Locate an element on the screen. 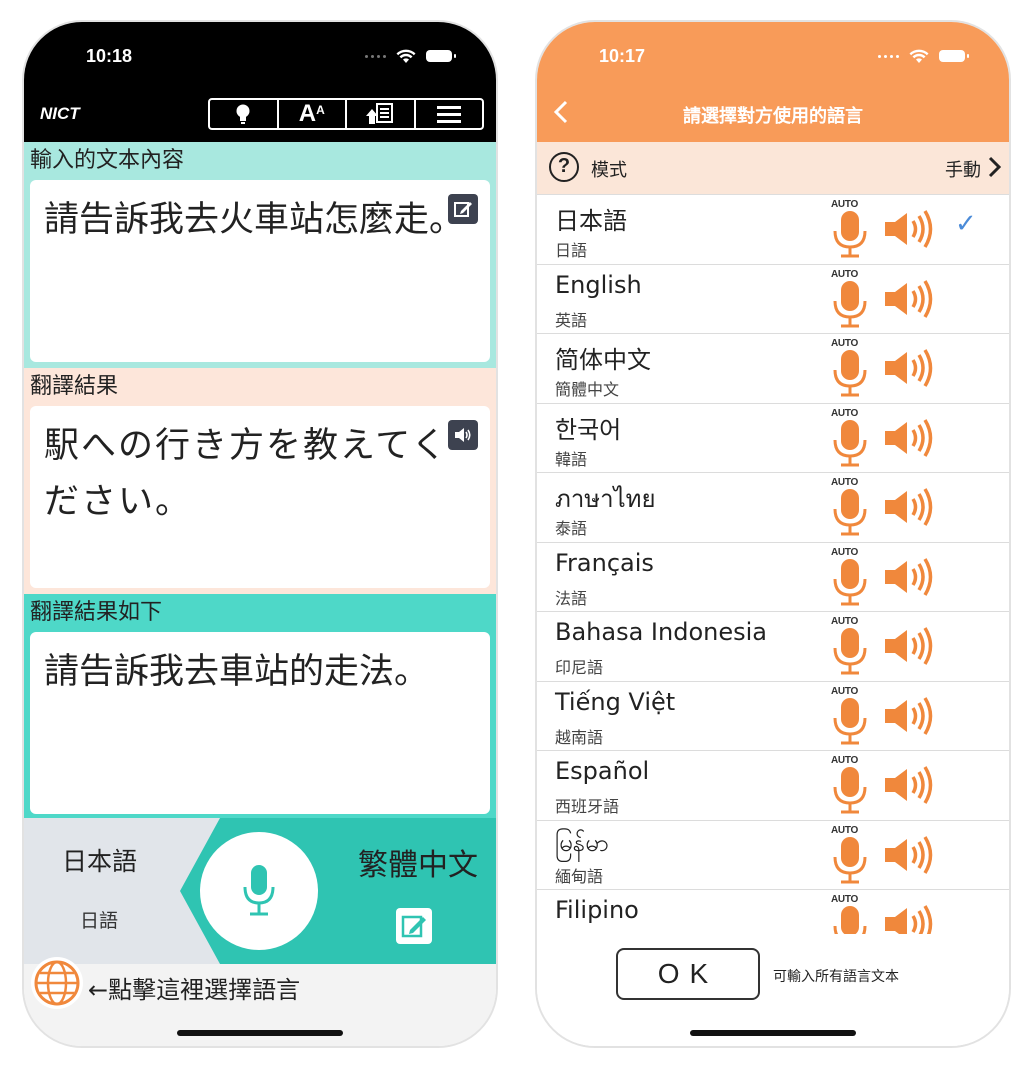 The height and width of the screenshot is (1082, 1024). language-row: မြန်မာ 緬甸語 AUTO is located at coordinates (773, 855).